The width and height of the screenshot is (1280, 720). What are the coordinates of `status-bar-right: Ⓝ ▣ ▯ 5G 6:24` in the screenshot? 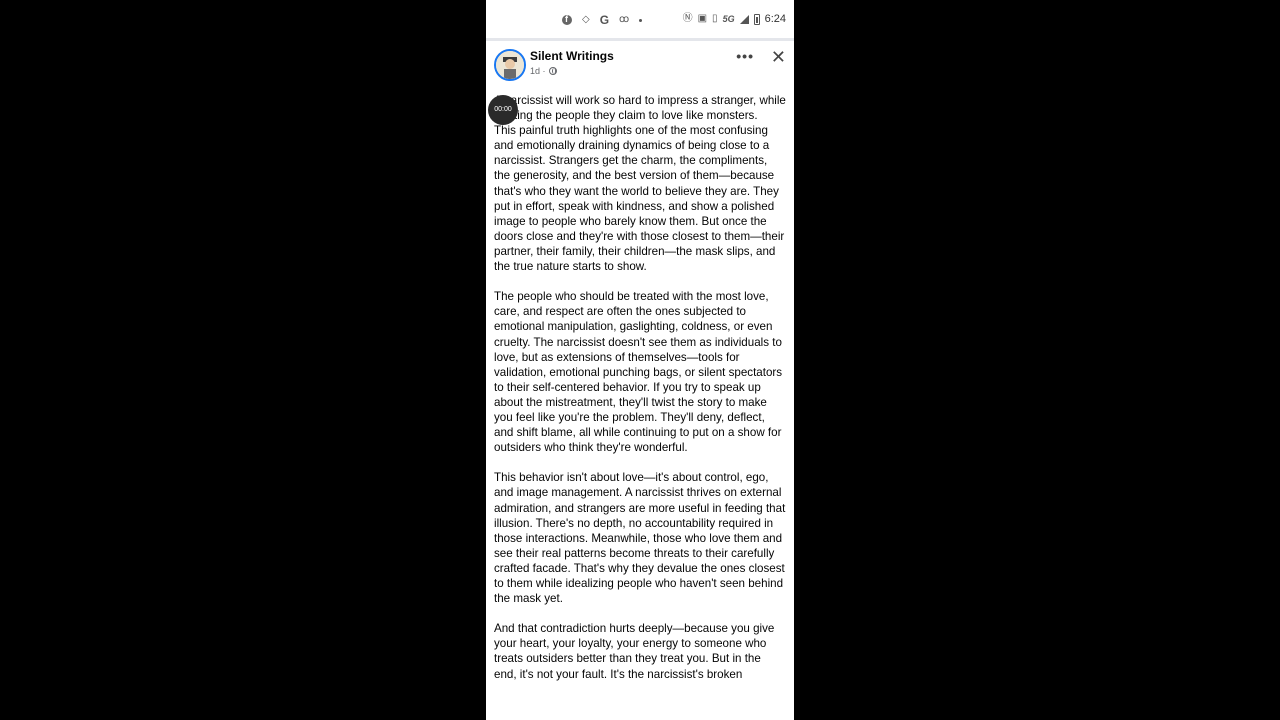 It's located at (734, 19).